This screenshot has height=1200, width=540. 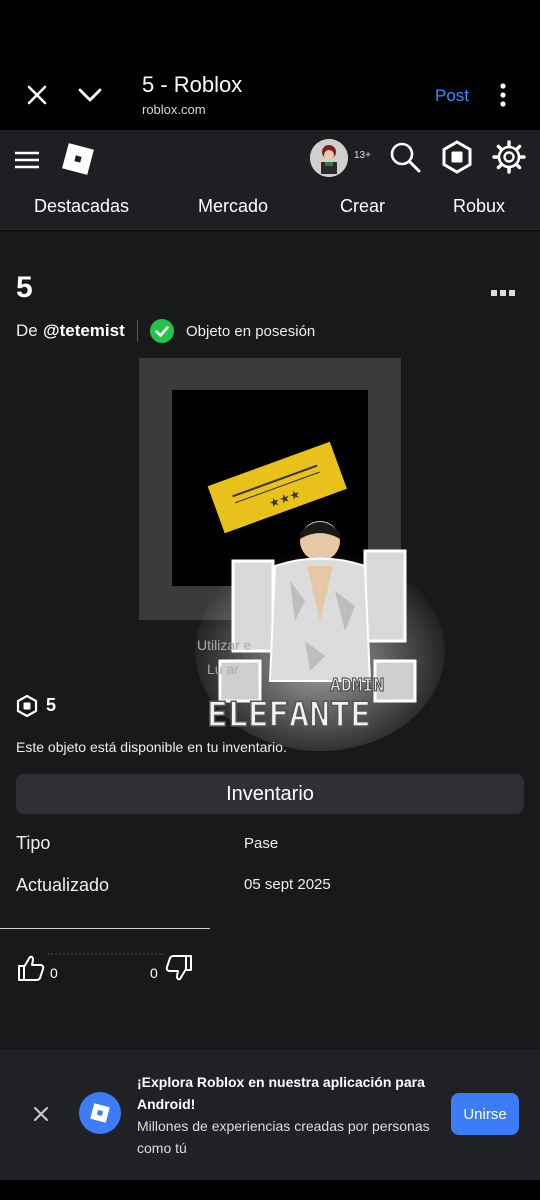 What do you see at coordinates (509, 157) in the screenshot?
I see `gear-icon` at bounding box center [509, 157].